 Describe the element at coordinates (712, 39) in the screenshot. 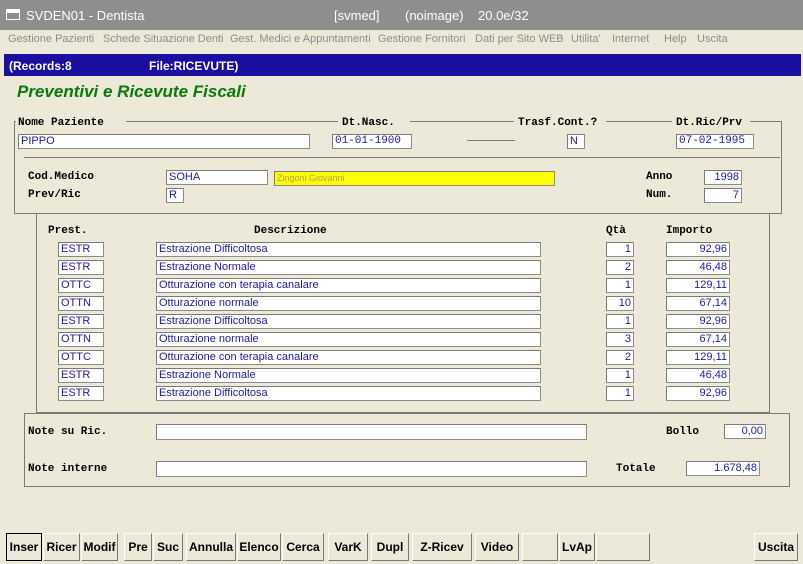

I see `menu-uscita: Uscita` at that location.